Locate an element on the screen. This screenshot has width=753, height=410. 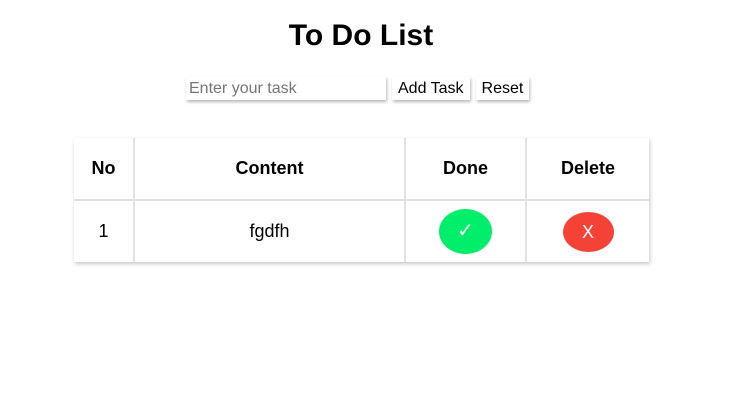
table-row: 1 fgdfh ✓ X is located at coordinates (361, 231).